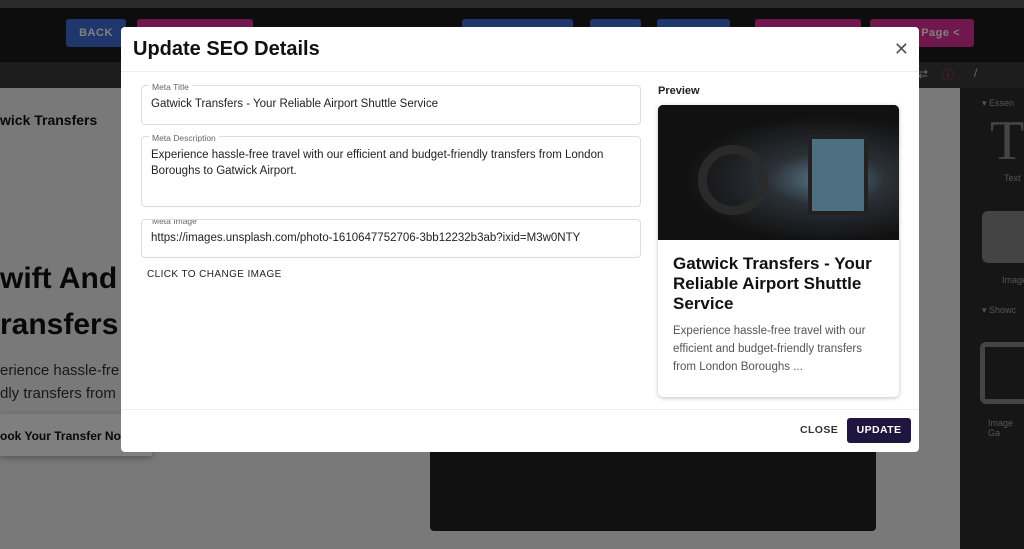  I want to click on meta-description-label: Meta Description, so click(184, 138).